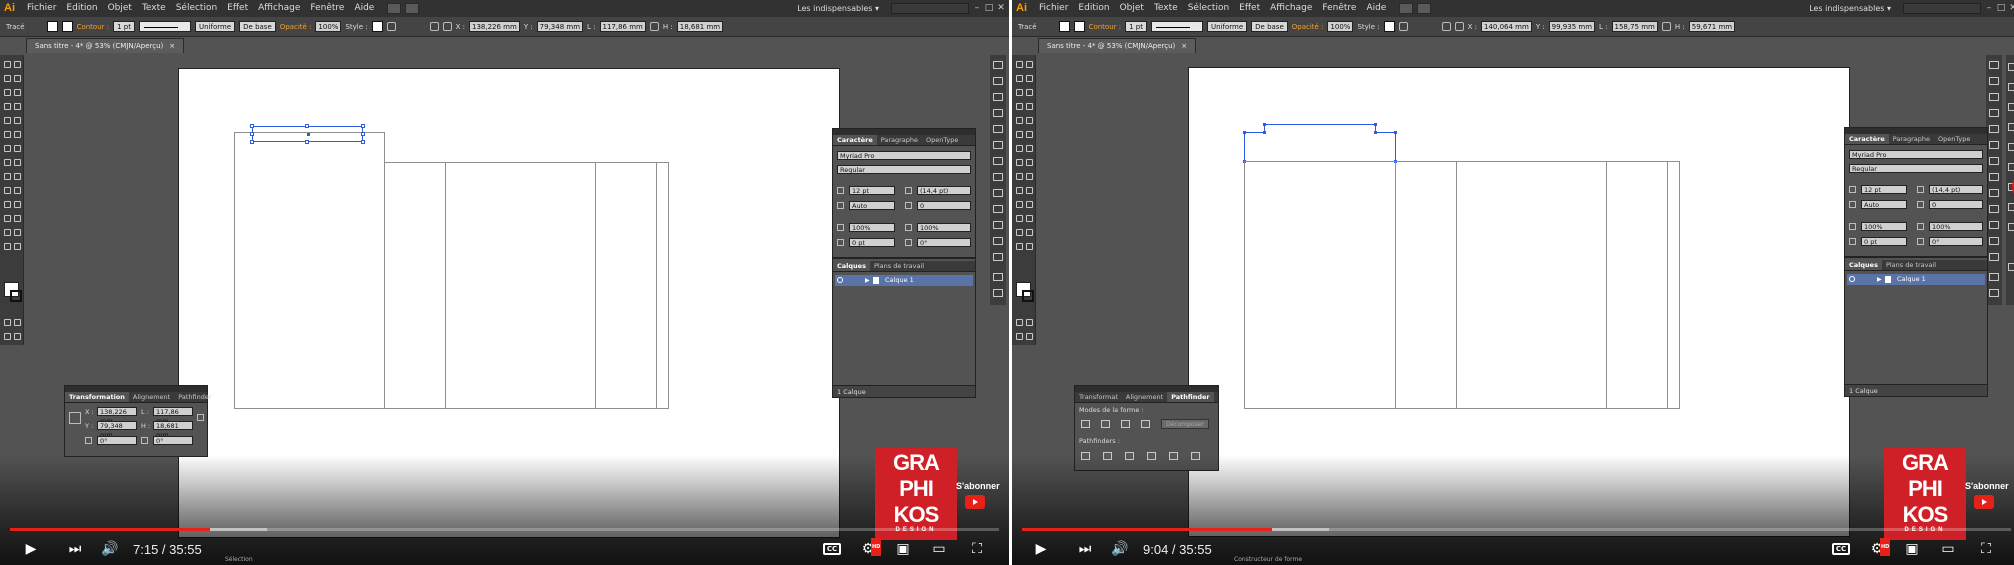  What do you see at coordinates (944, 190) in the screenshot?
I see `leading-field: (14,4 pt)` at bounding box center [944, 190].